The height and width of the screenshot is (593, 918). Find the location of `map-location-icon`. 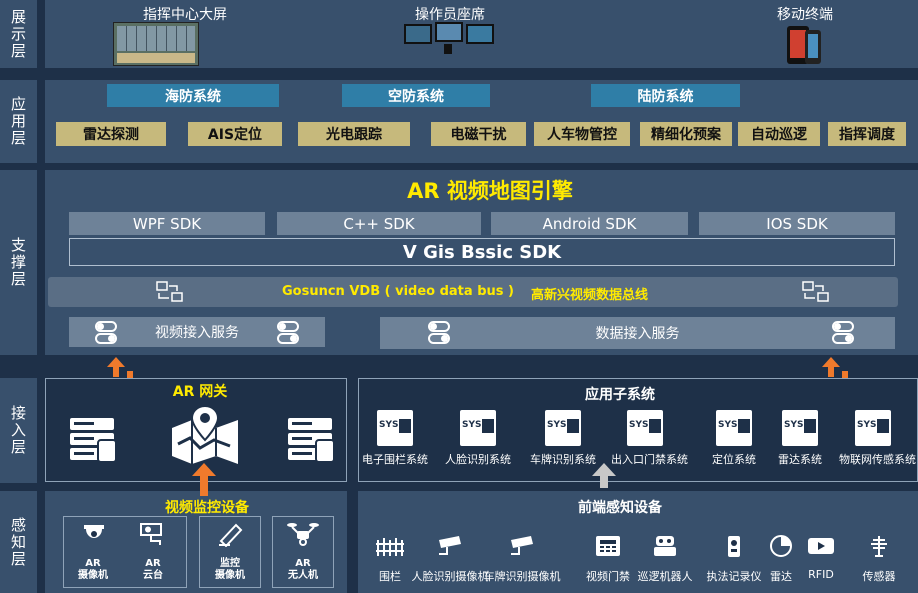

map-location-icon is located at coordinates (205, 435).